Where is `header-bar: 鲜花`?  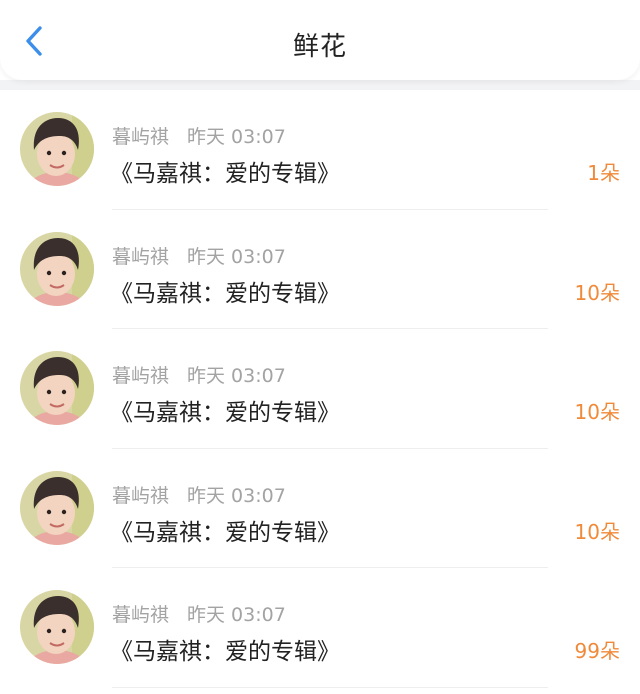 header-bar: 鲜花 is located at coordinates (320, 40).